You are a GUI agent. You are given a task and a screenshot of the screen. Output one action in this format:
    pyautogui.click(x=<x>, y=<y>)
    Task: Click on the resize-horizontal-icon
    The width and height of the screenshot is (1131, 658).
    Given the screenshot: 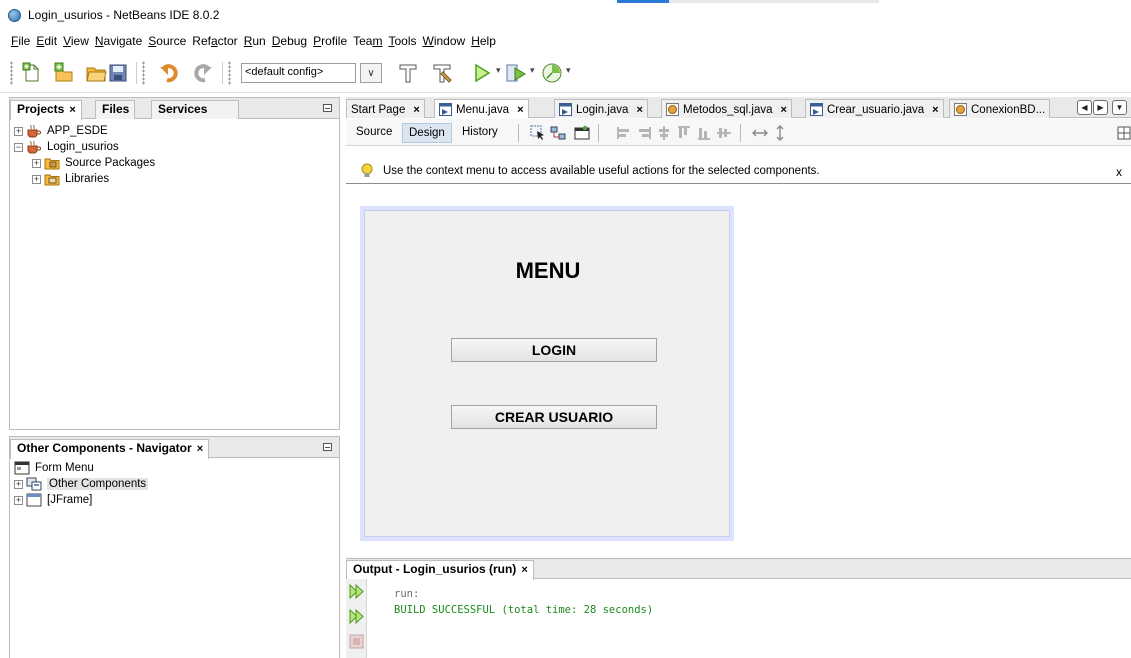 What is the action you would take?
    pyautogui.click(x=760, y=133)
    